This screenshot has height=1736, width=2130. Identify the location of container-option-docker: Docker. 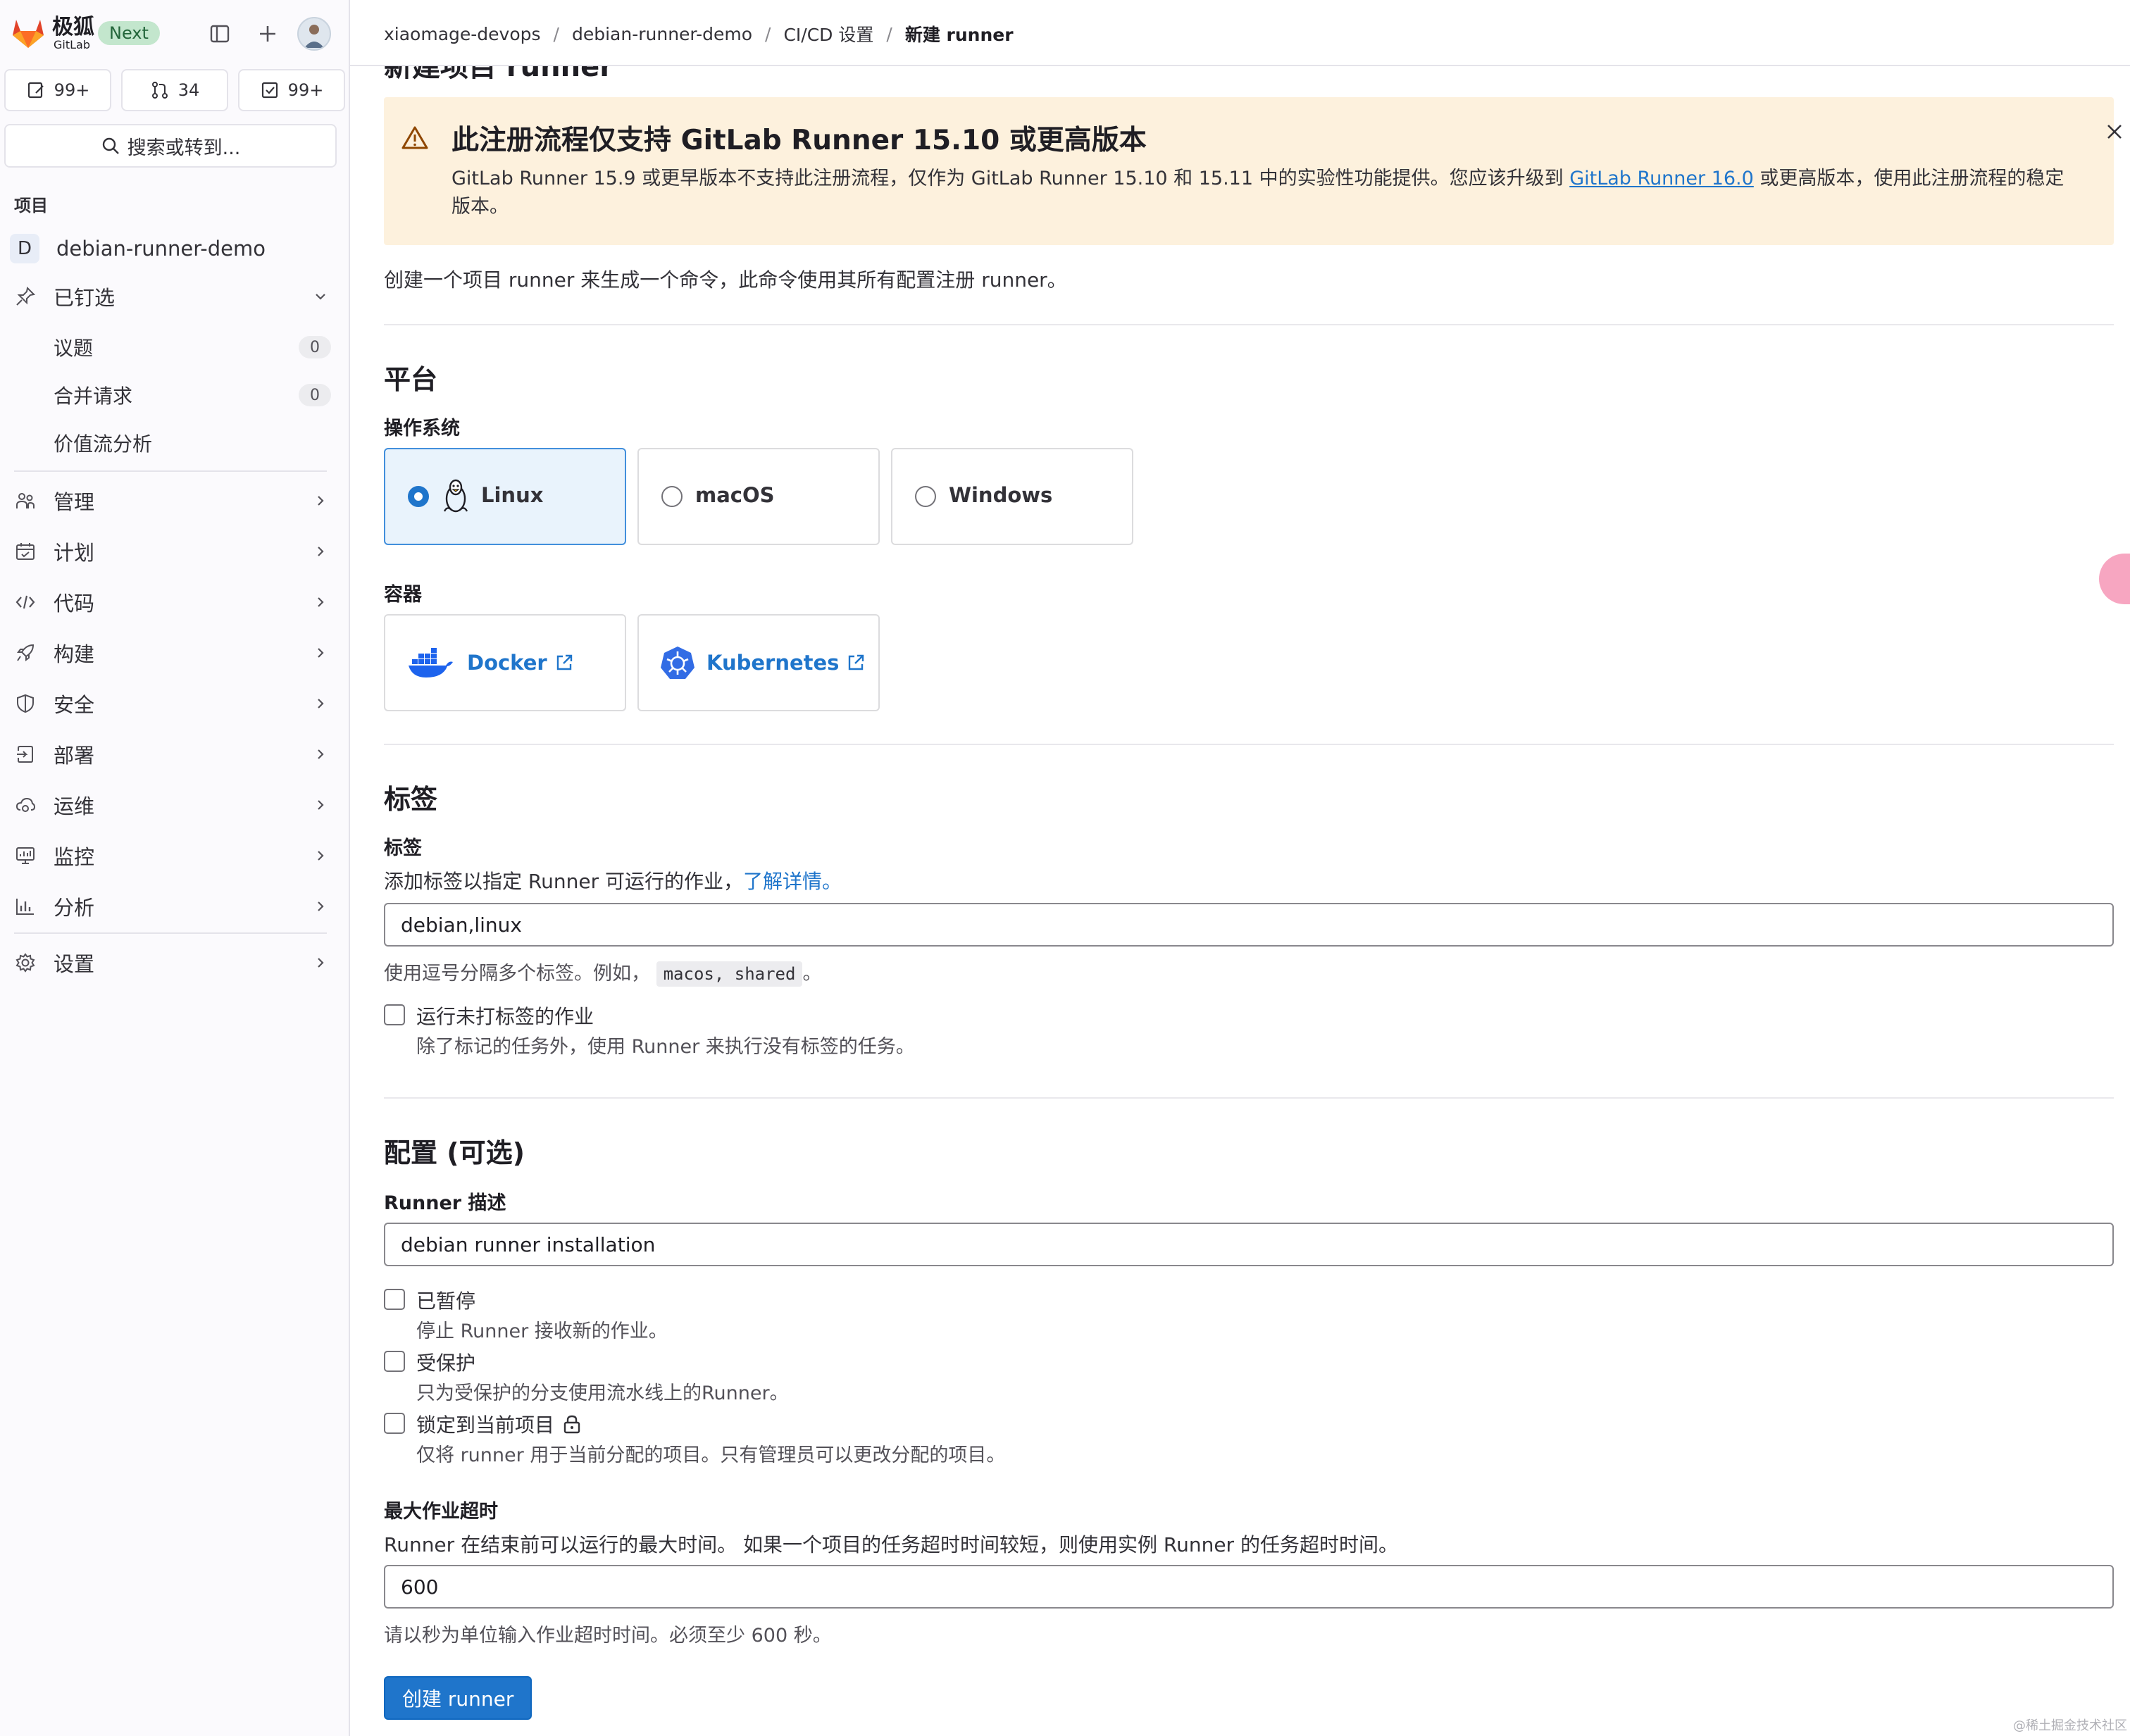
(505, 662).